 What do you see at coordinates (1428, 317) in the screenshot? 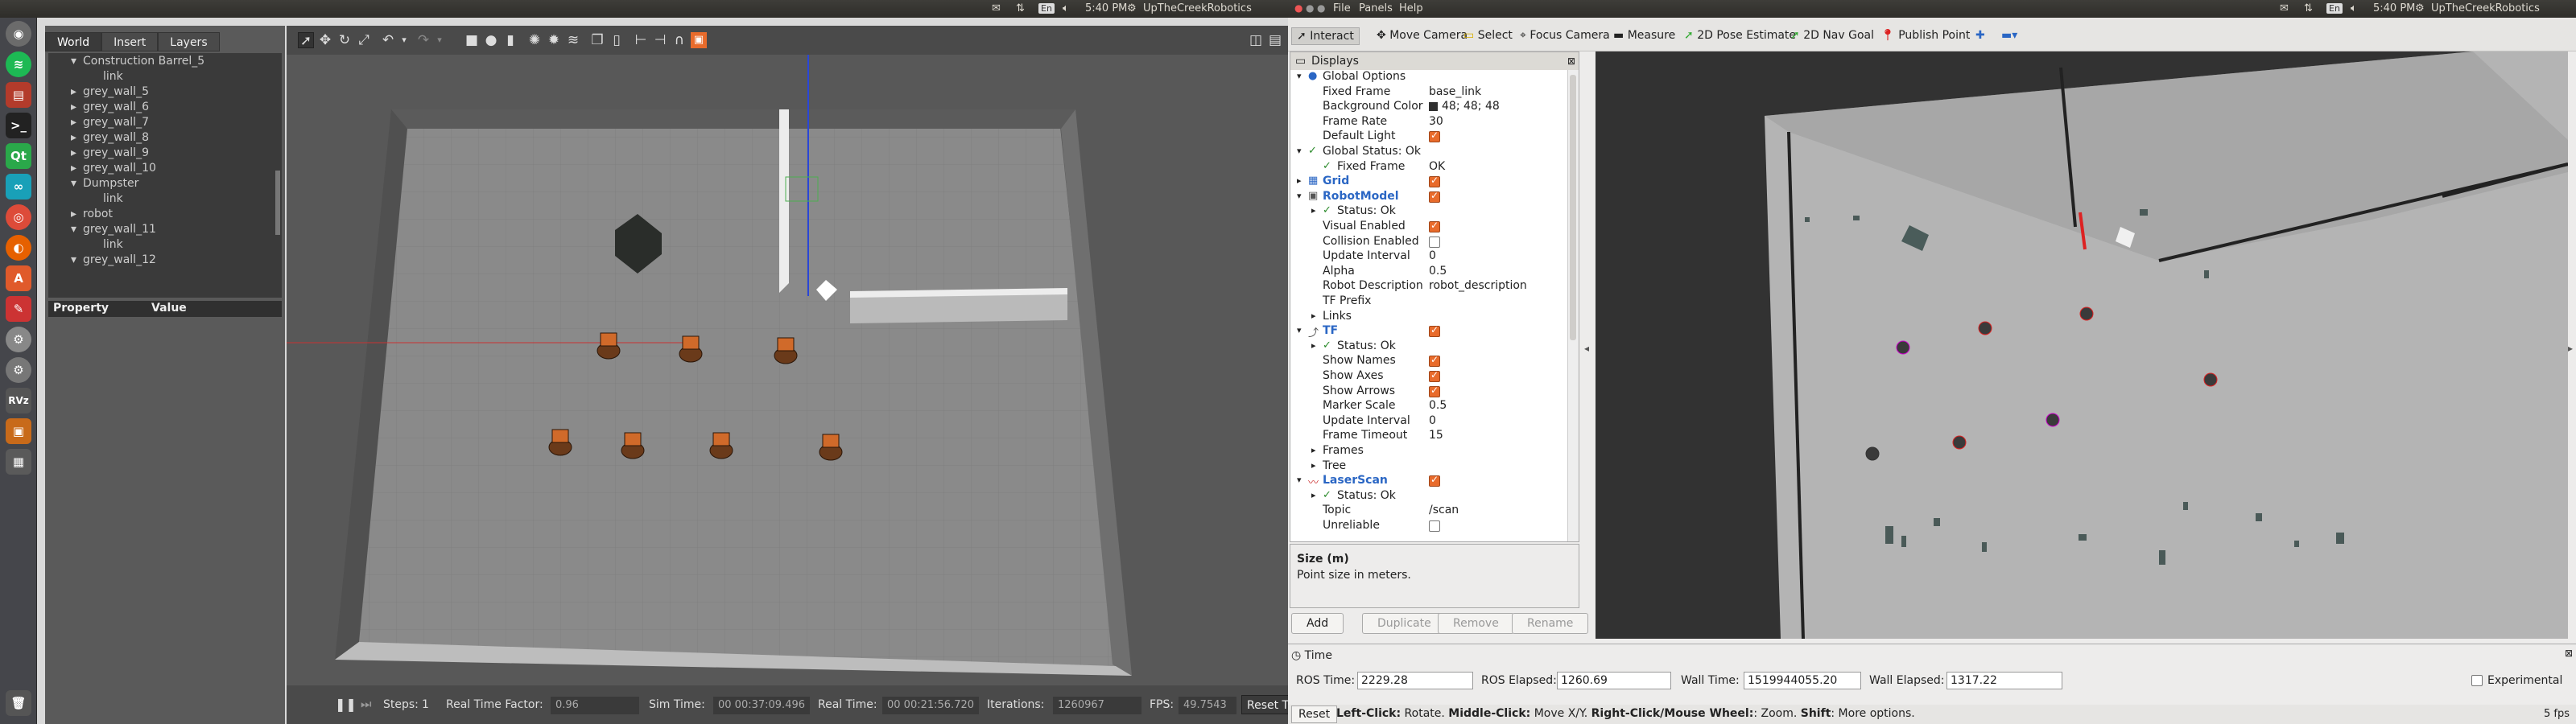
I see `display-row: ▸ Links` at bounding box center [1428, 317].